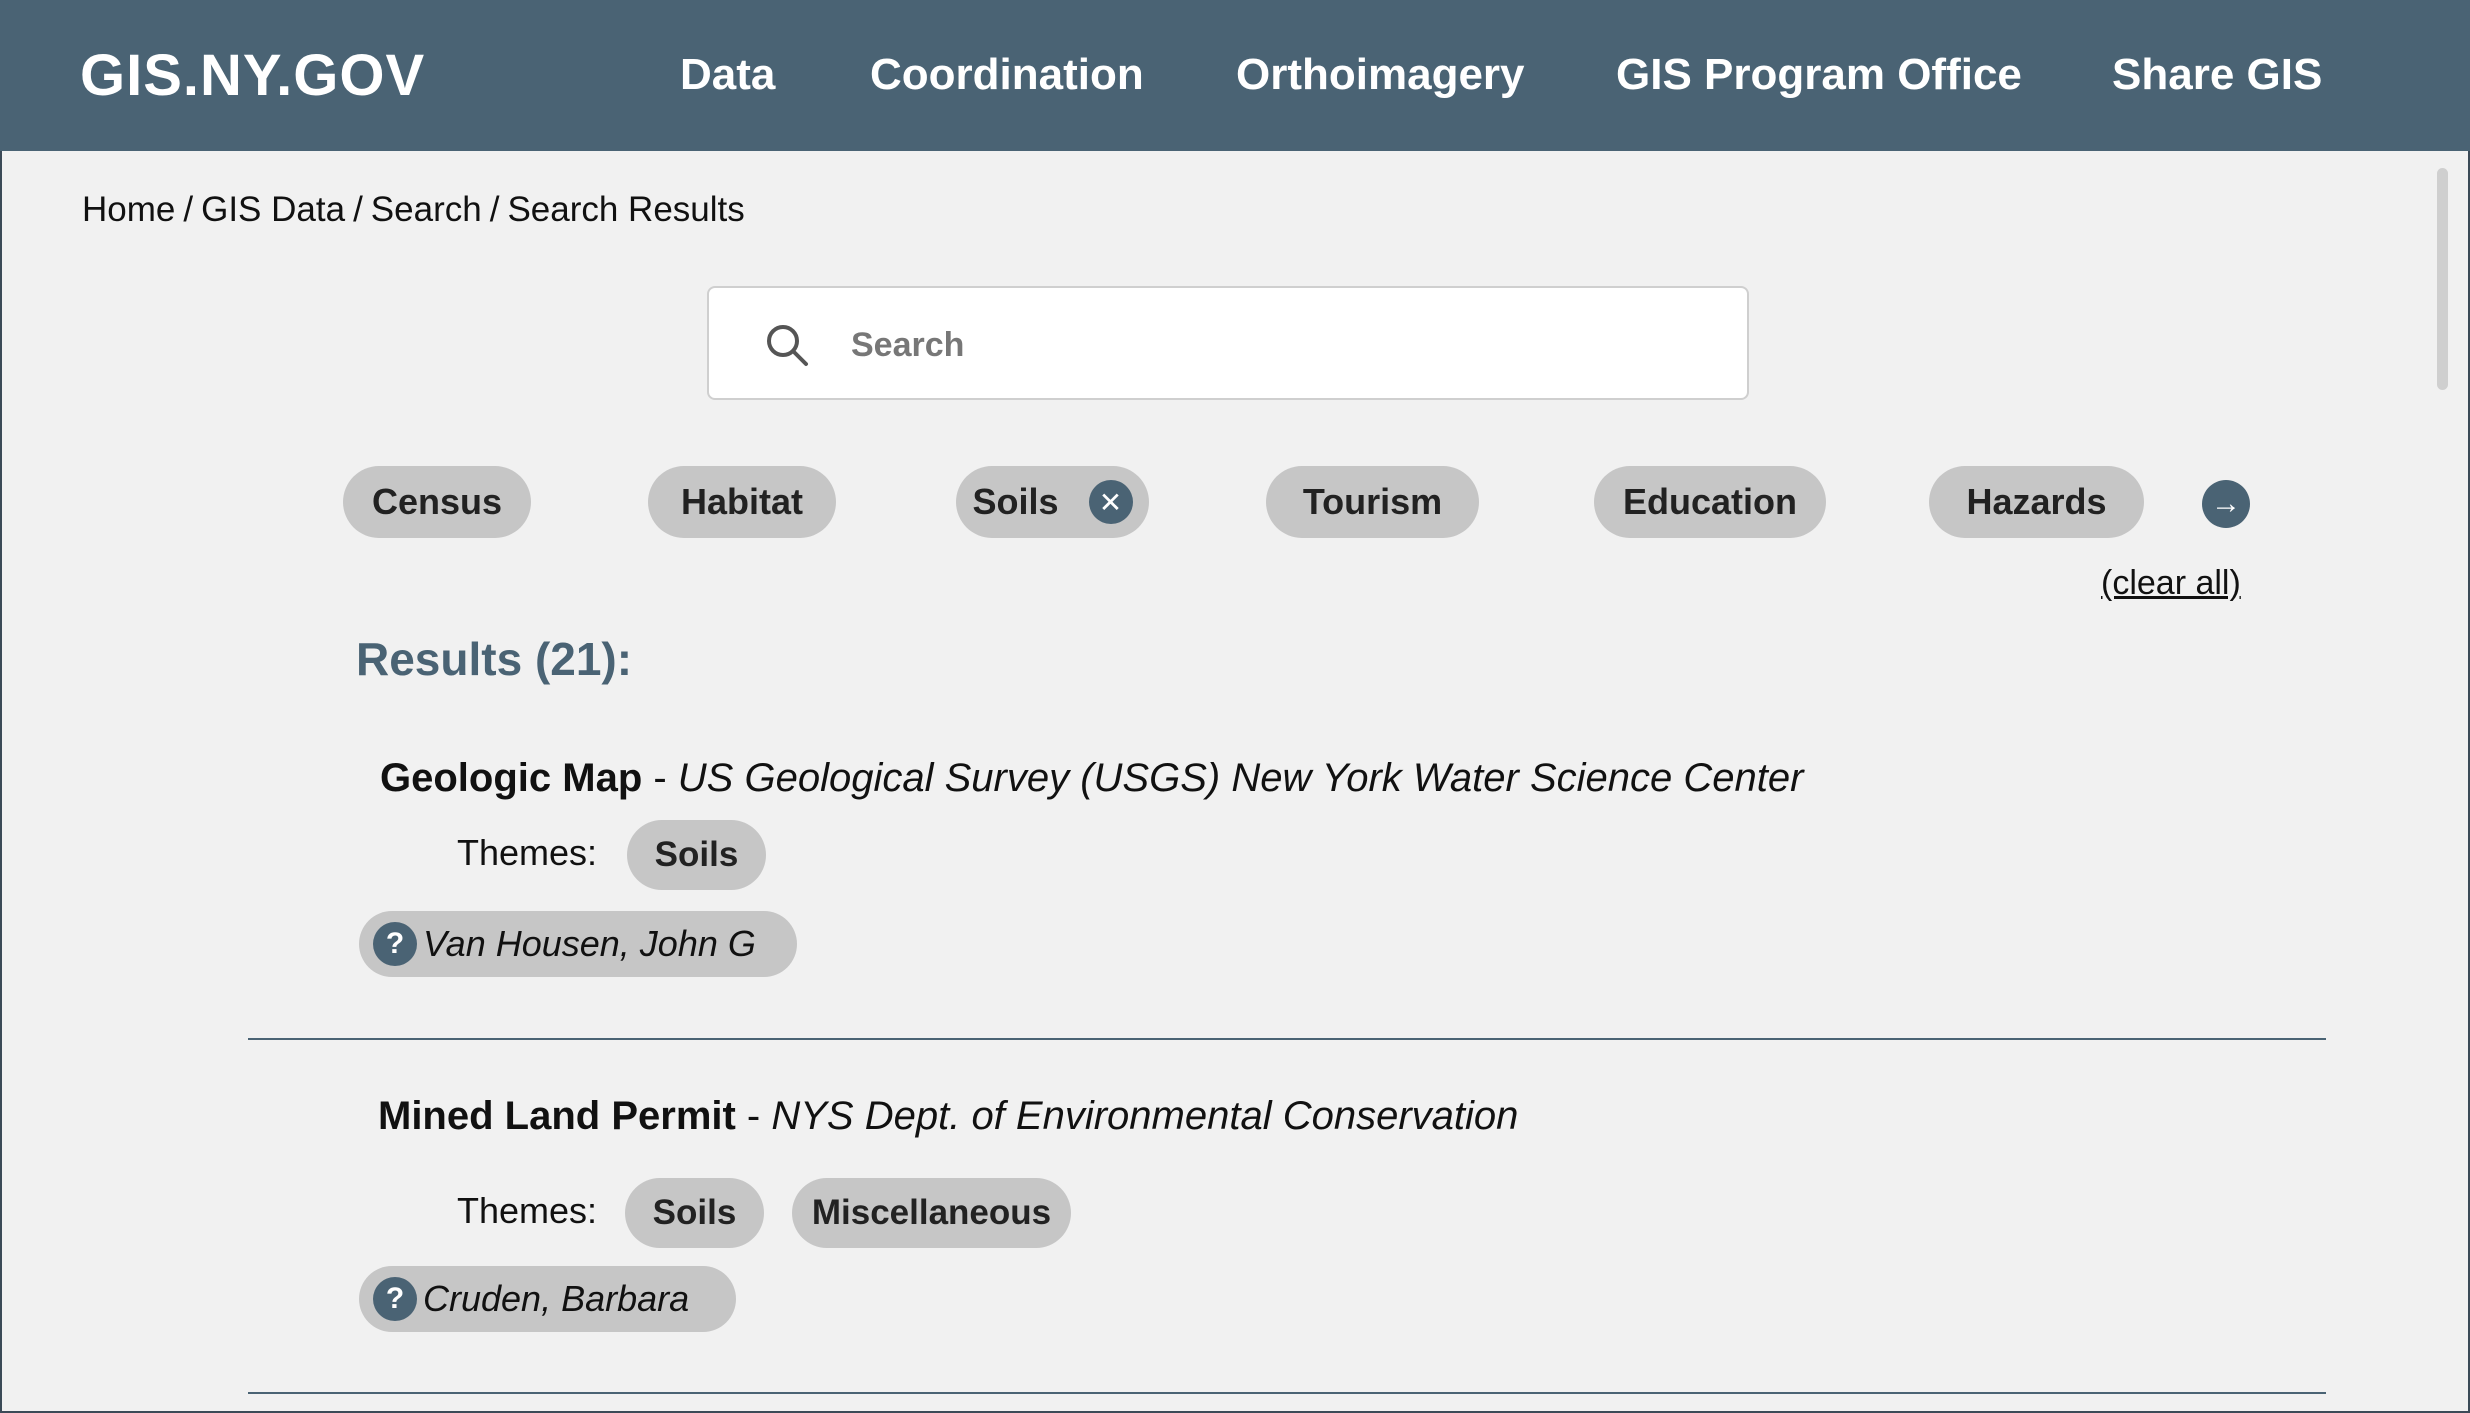 The height and width of the screenshot is (1413, 2470). I want to click on filter-chip-label: Habitat, so click(741, 501).